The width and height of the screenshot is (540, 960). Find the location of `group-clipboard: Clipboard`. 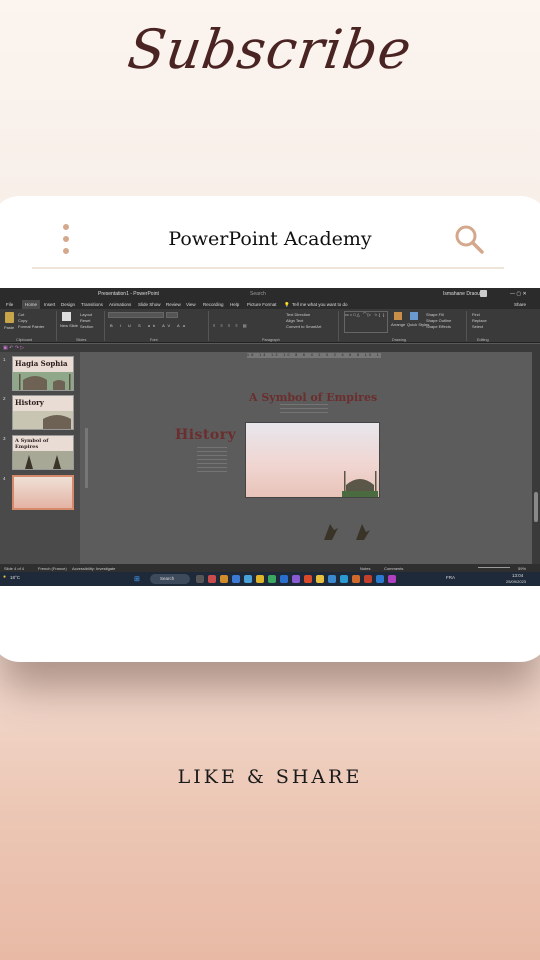

group-clipboard: Clipboard is located at coordinates (24, 340).